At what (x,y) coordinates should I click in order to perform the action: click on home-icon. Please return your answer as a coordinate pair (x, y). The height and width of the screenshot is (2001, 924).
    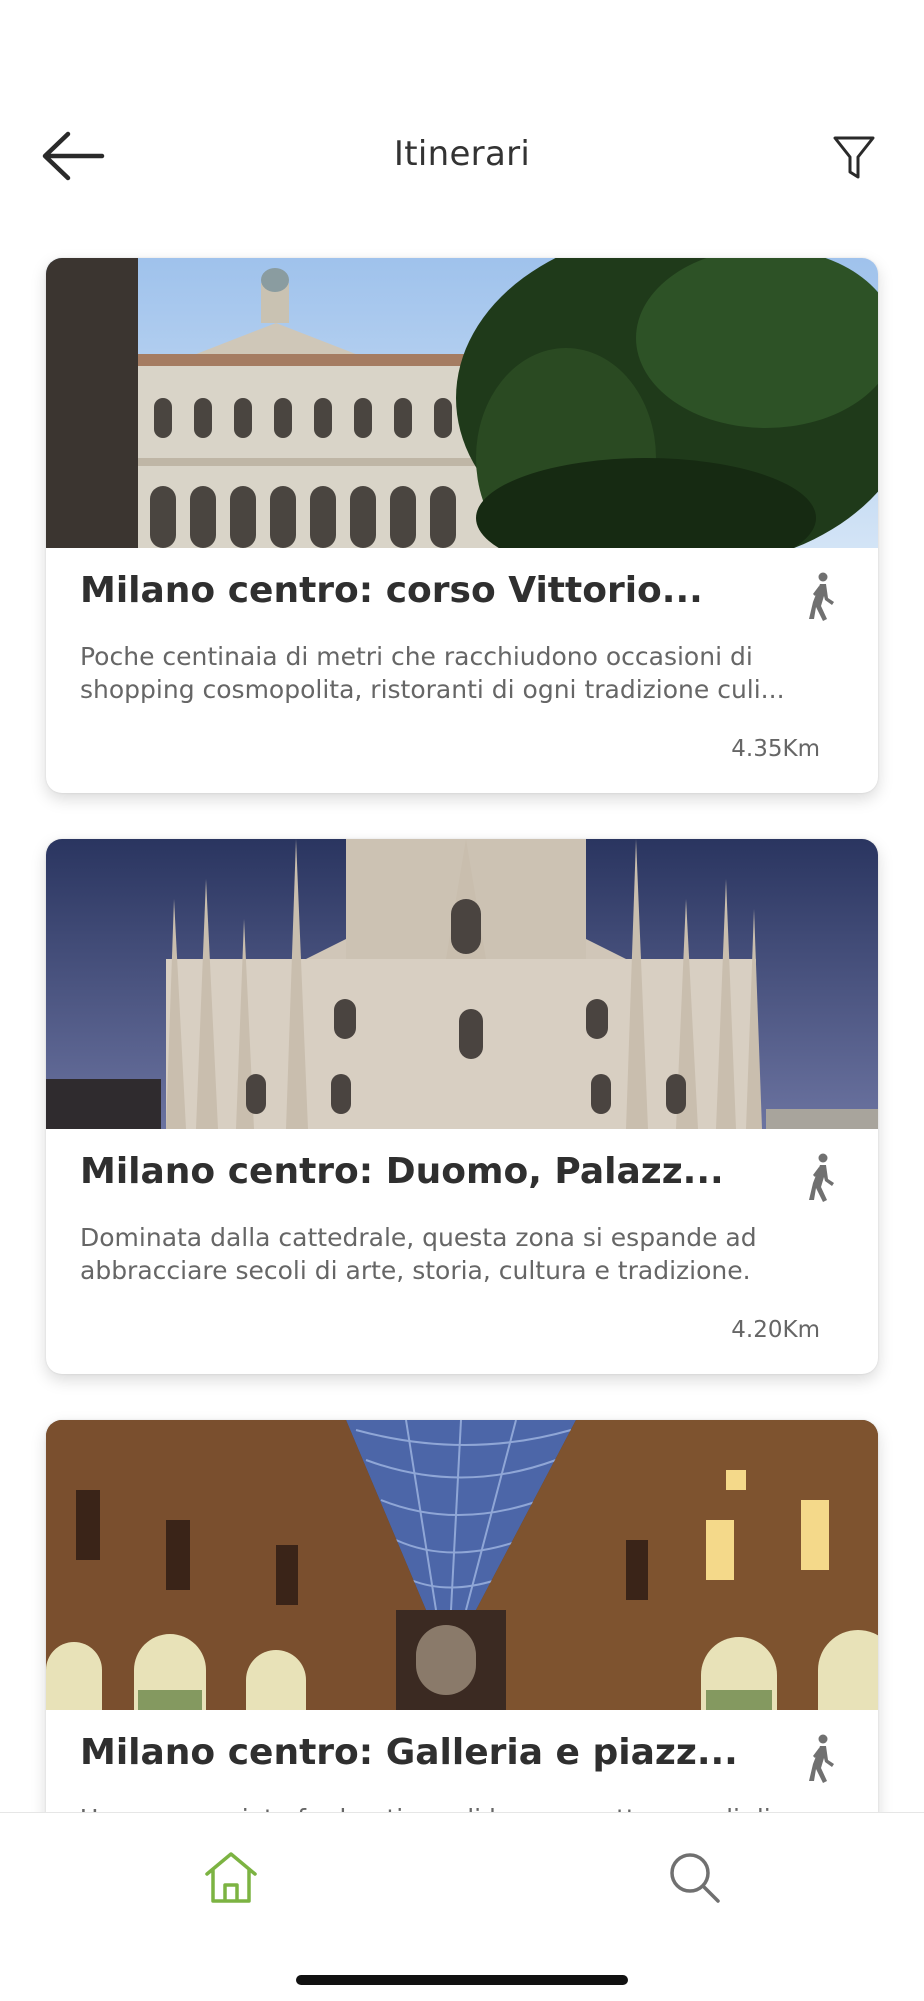
    Looking at the image, I should click on (231, 1877).